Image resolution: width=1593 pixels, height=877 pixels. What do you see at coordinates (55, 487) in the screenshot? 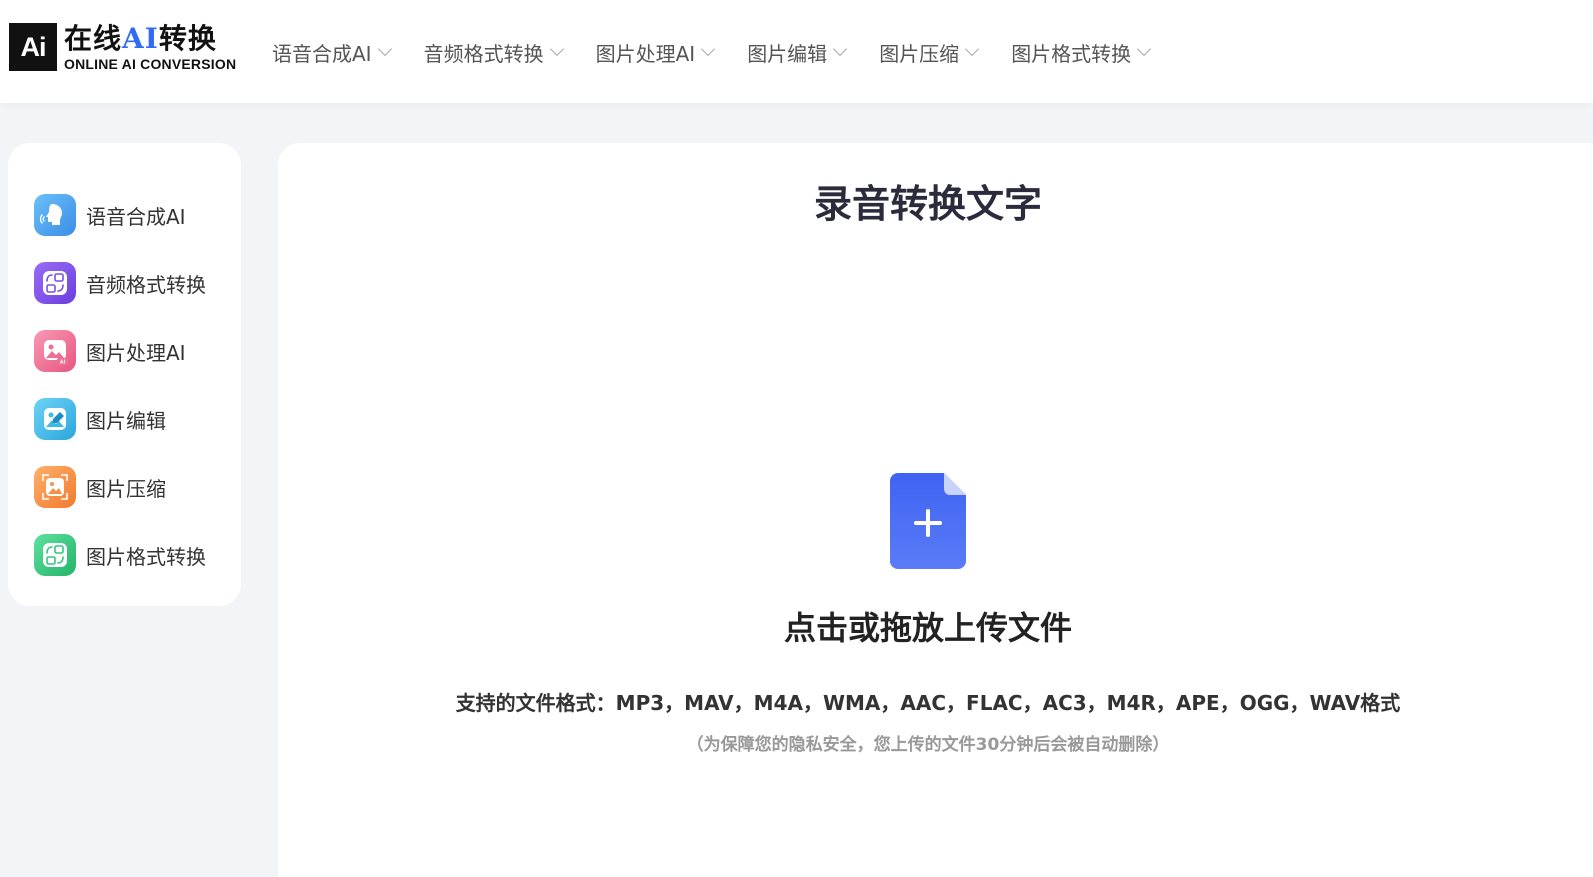
I see `image-compress-icon` at bounding box center [55, 487].